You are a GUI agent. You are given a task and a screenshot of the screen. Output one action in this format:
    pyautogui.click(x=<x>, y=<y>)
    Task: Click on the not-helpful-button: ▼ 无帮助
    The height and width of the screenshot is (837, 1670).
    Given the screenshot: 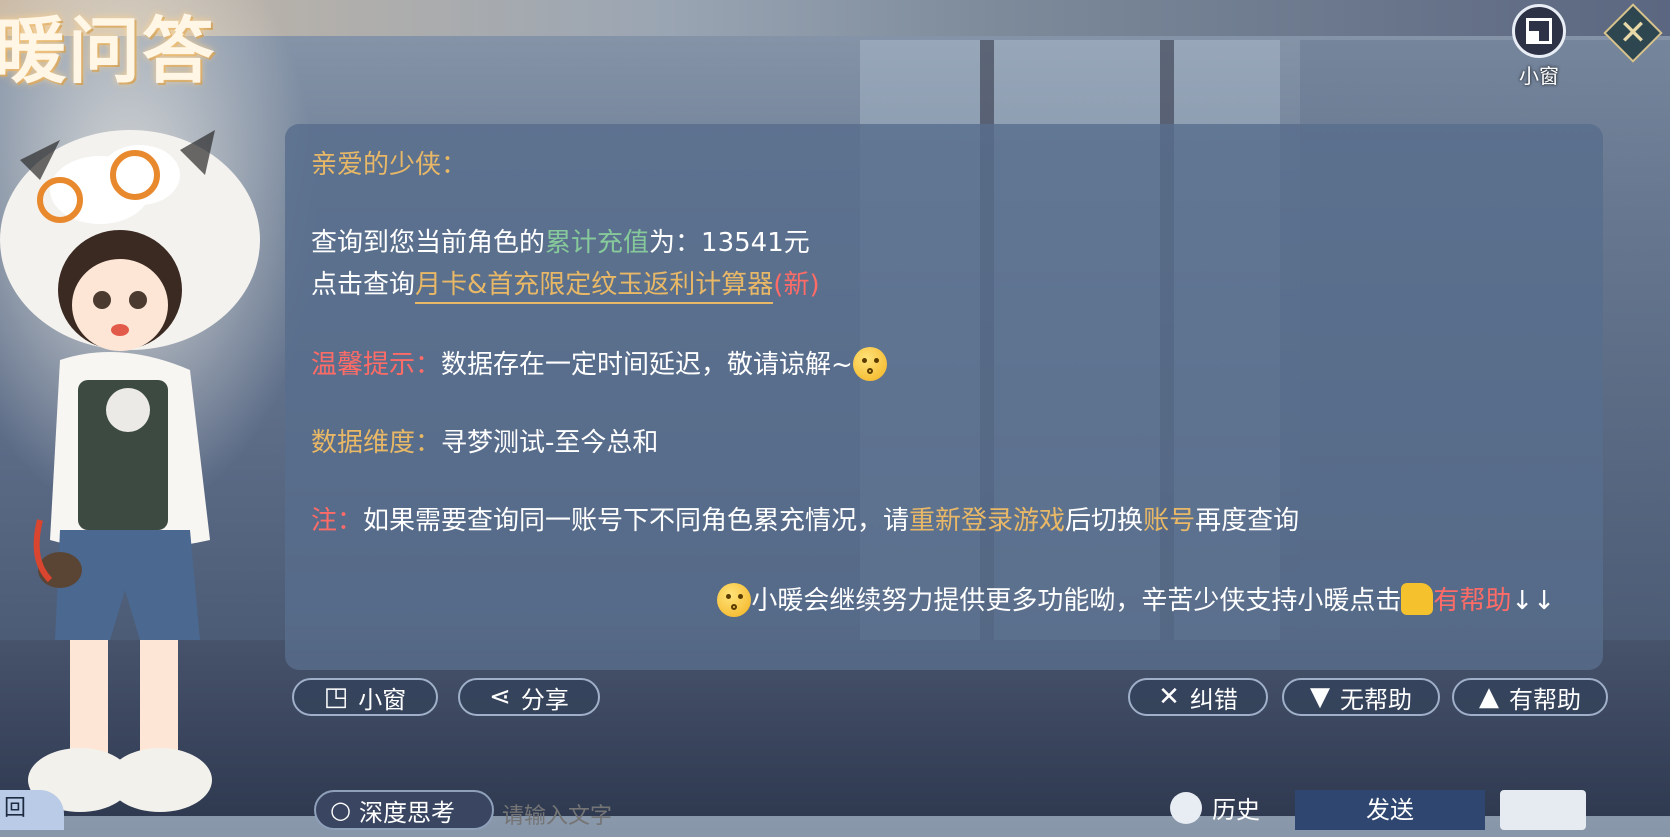 What is the action you would take?
    pyautogui.click(x=1361, y=697)
    